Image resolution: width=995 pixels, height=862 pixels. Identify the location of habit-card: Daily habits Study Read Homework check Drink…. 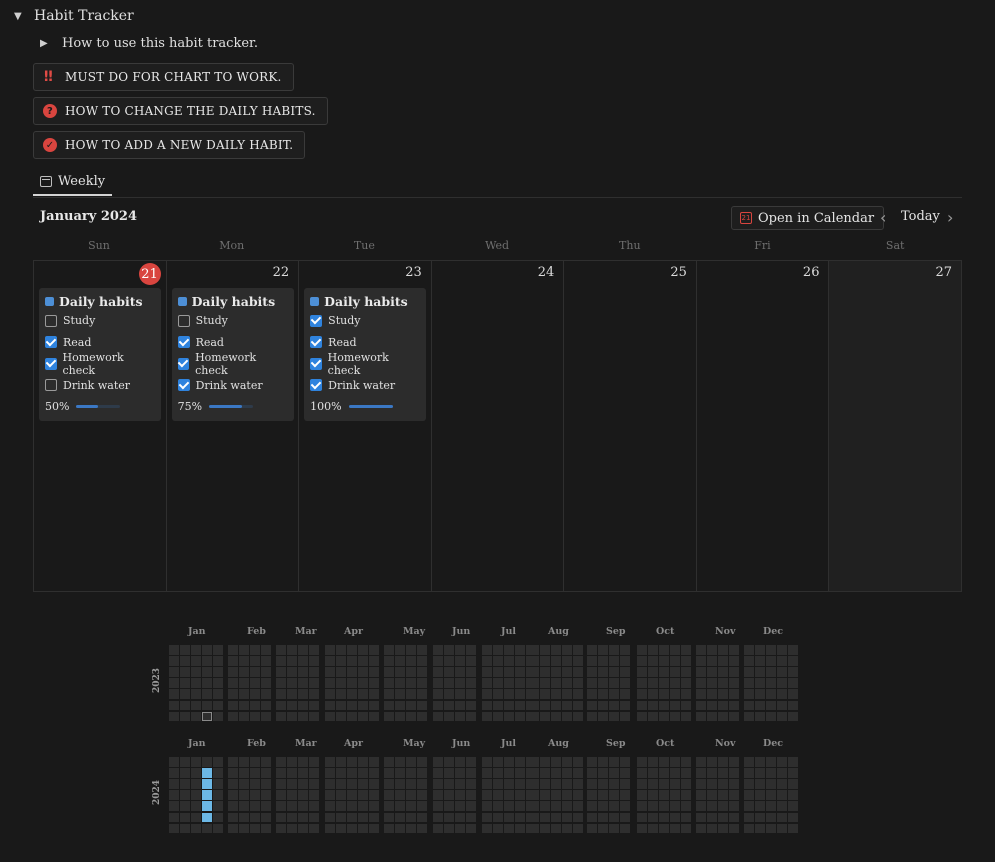
(232, 354).